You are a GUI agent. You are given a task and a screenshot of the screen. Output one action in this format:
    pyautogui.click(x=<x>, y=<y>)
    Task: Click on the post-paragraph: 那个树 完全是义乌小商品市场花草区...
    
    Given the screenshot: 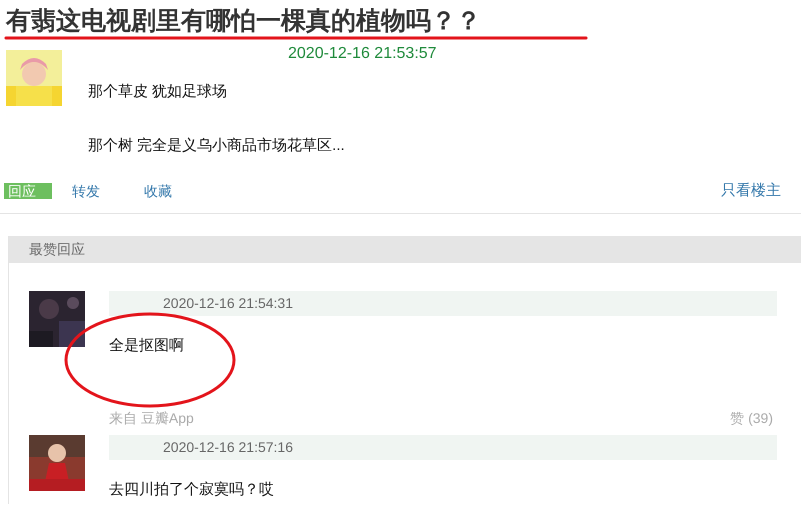 What is the action you would take?
    pyautogui.click(x=217, y=146)
    